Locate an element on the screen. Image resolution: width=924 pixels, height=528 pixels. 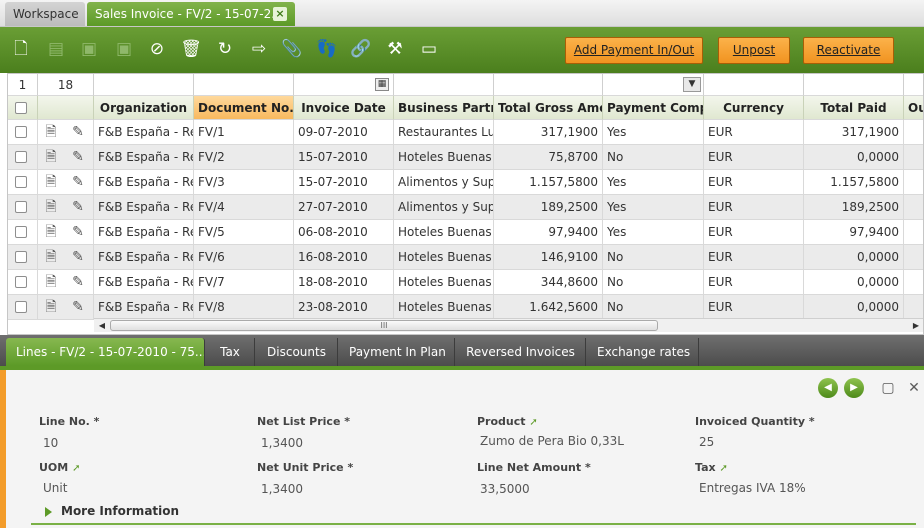
next-record-icon: ▶ is located at coordinates (854, 388).